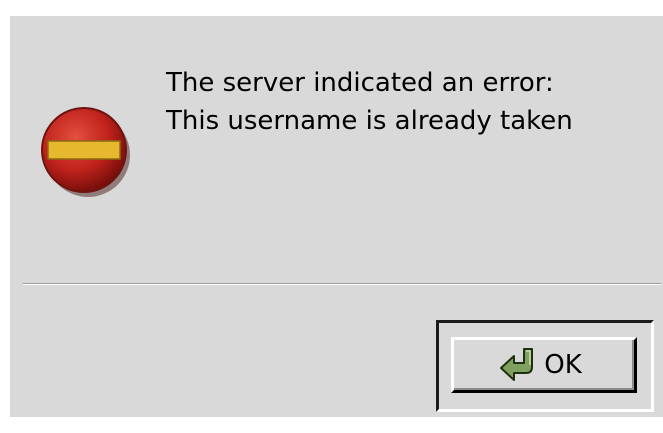  Describe the element at coordinates (563, 365) in the screenshot. I see `ok-button-label: OK` at that location.